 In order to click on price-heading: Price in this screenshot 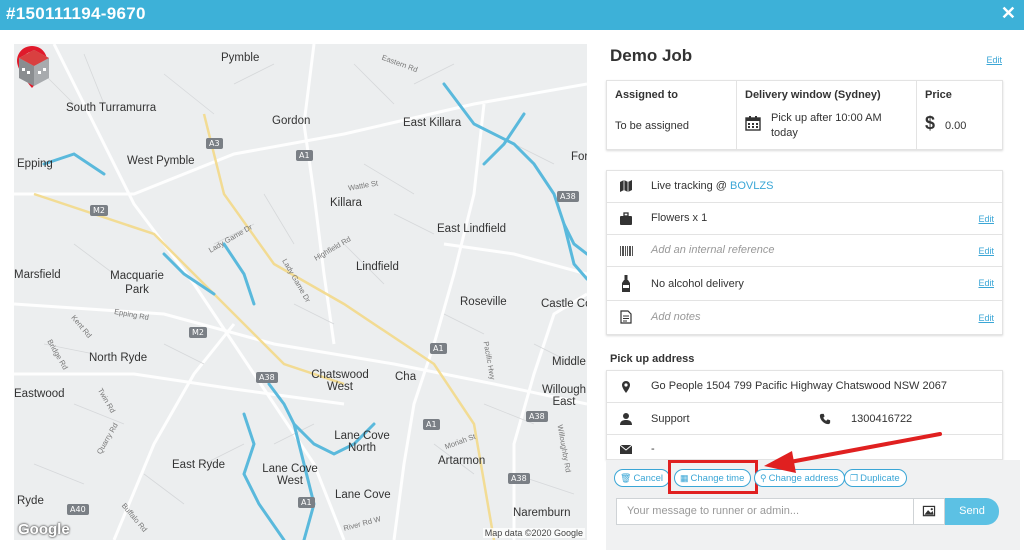, I will do `click(938, 95)`.